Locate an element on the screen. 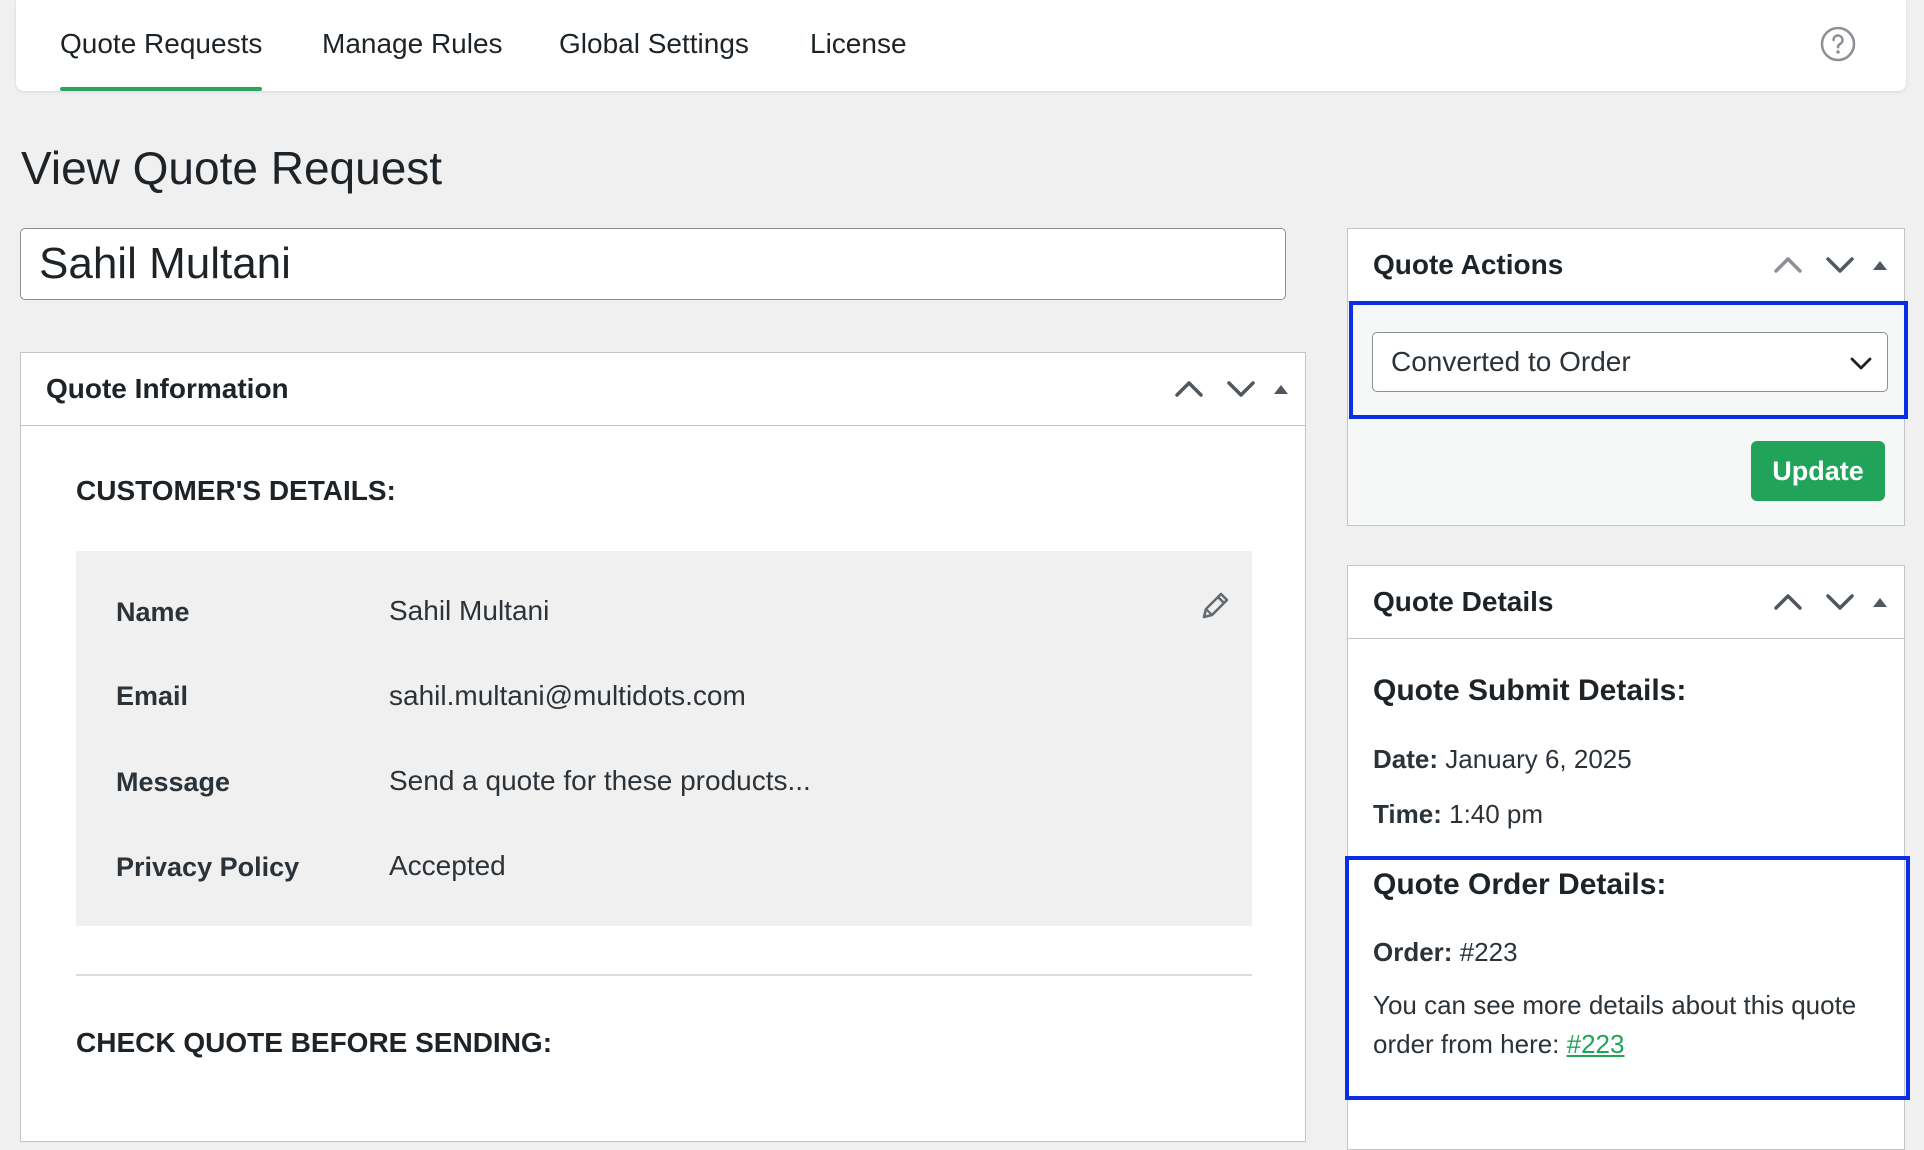 The image size is (1924, 1150). time-label: Time: is located at coordinates (1407, 814).